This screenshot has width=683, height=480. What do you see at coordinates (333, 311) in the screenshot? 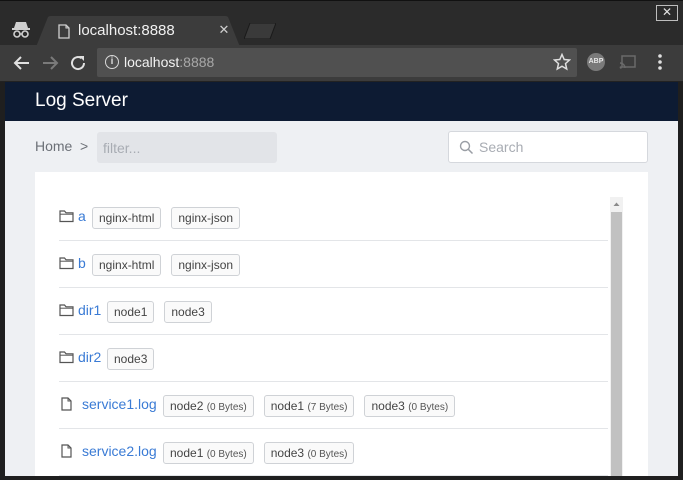
I see `list-item: dir1 node1 node3` at bounding box center [333, 311].